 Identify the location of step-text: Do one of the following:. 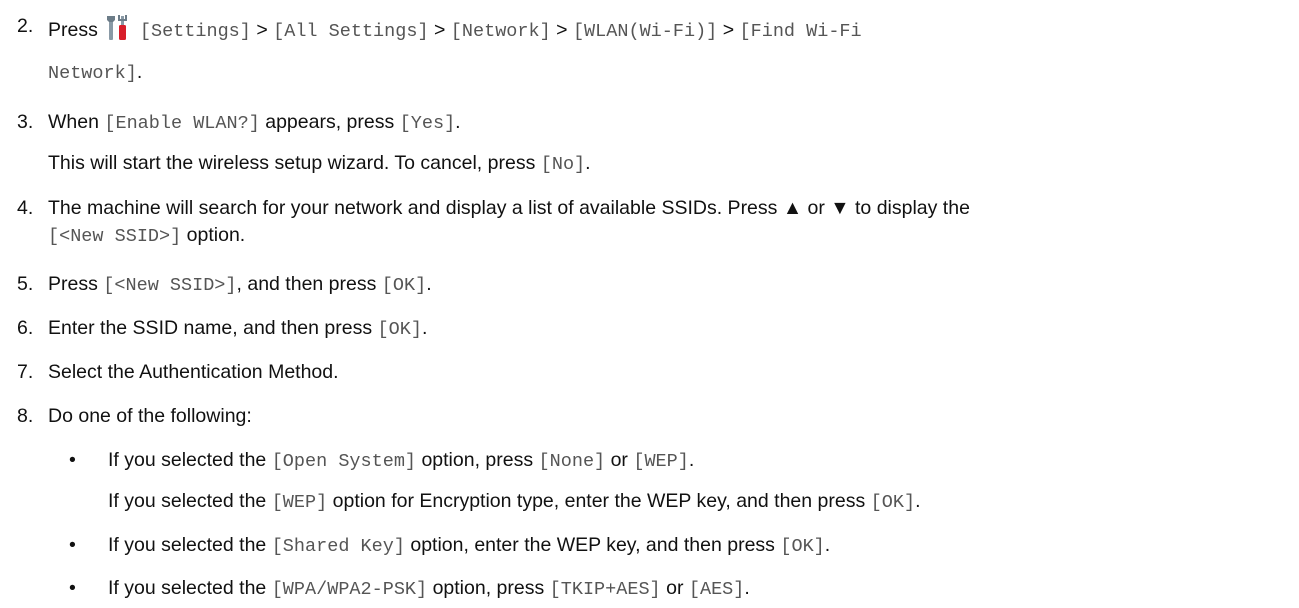
(150, 416).